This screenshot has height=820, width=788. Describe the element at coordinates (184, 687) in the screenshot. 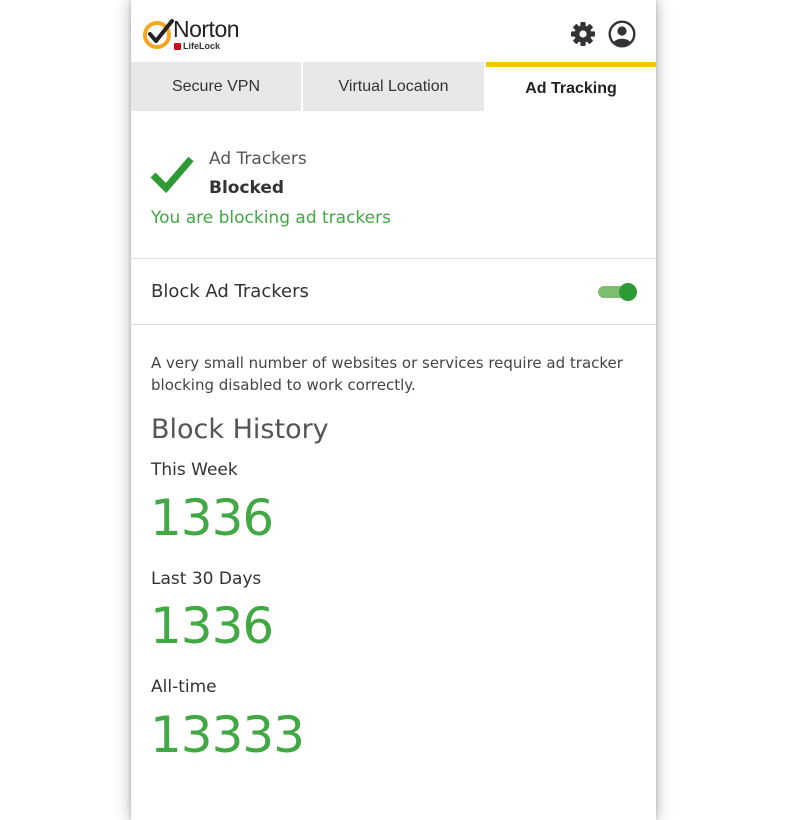

I see `stat-label-all-time: All-time` at that location.